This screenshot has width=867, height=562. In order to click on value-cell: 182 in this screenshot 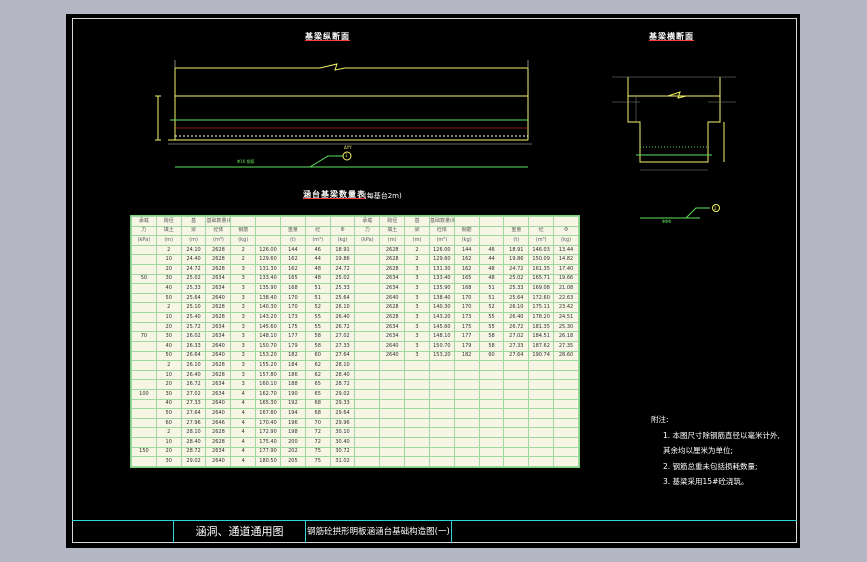, I will do `click(466, 356)`.